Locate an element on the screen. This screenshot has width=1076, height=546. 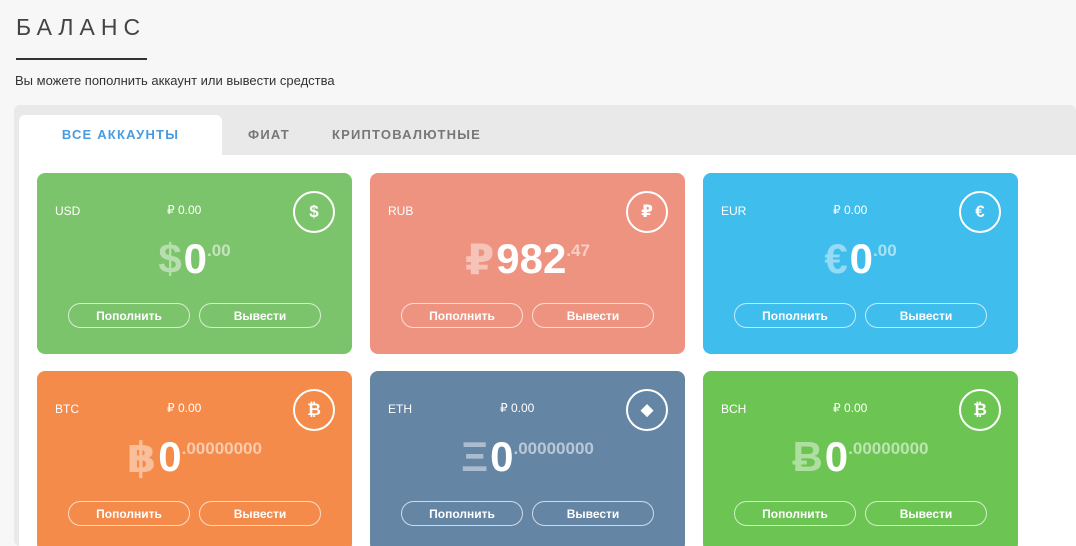
balance-fraction: .47 is located at coordinates (578, 250).